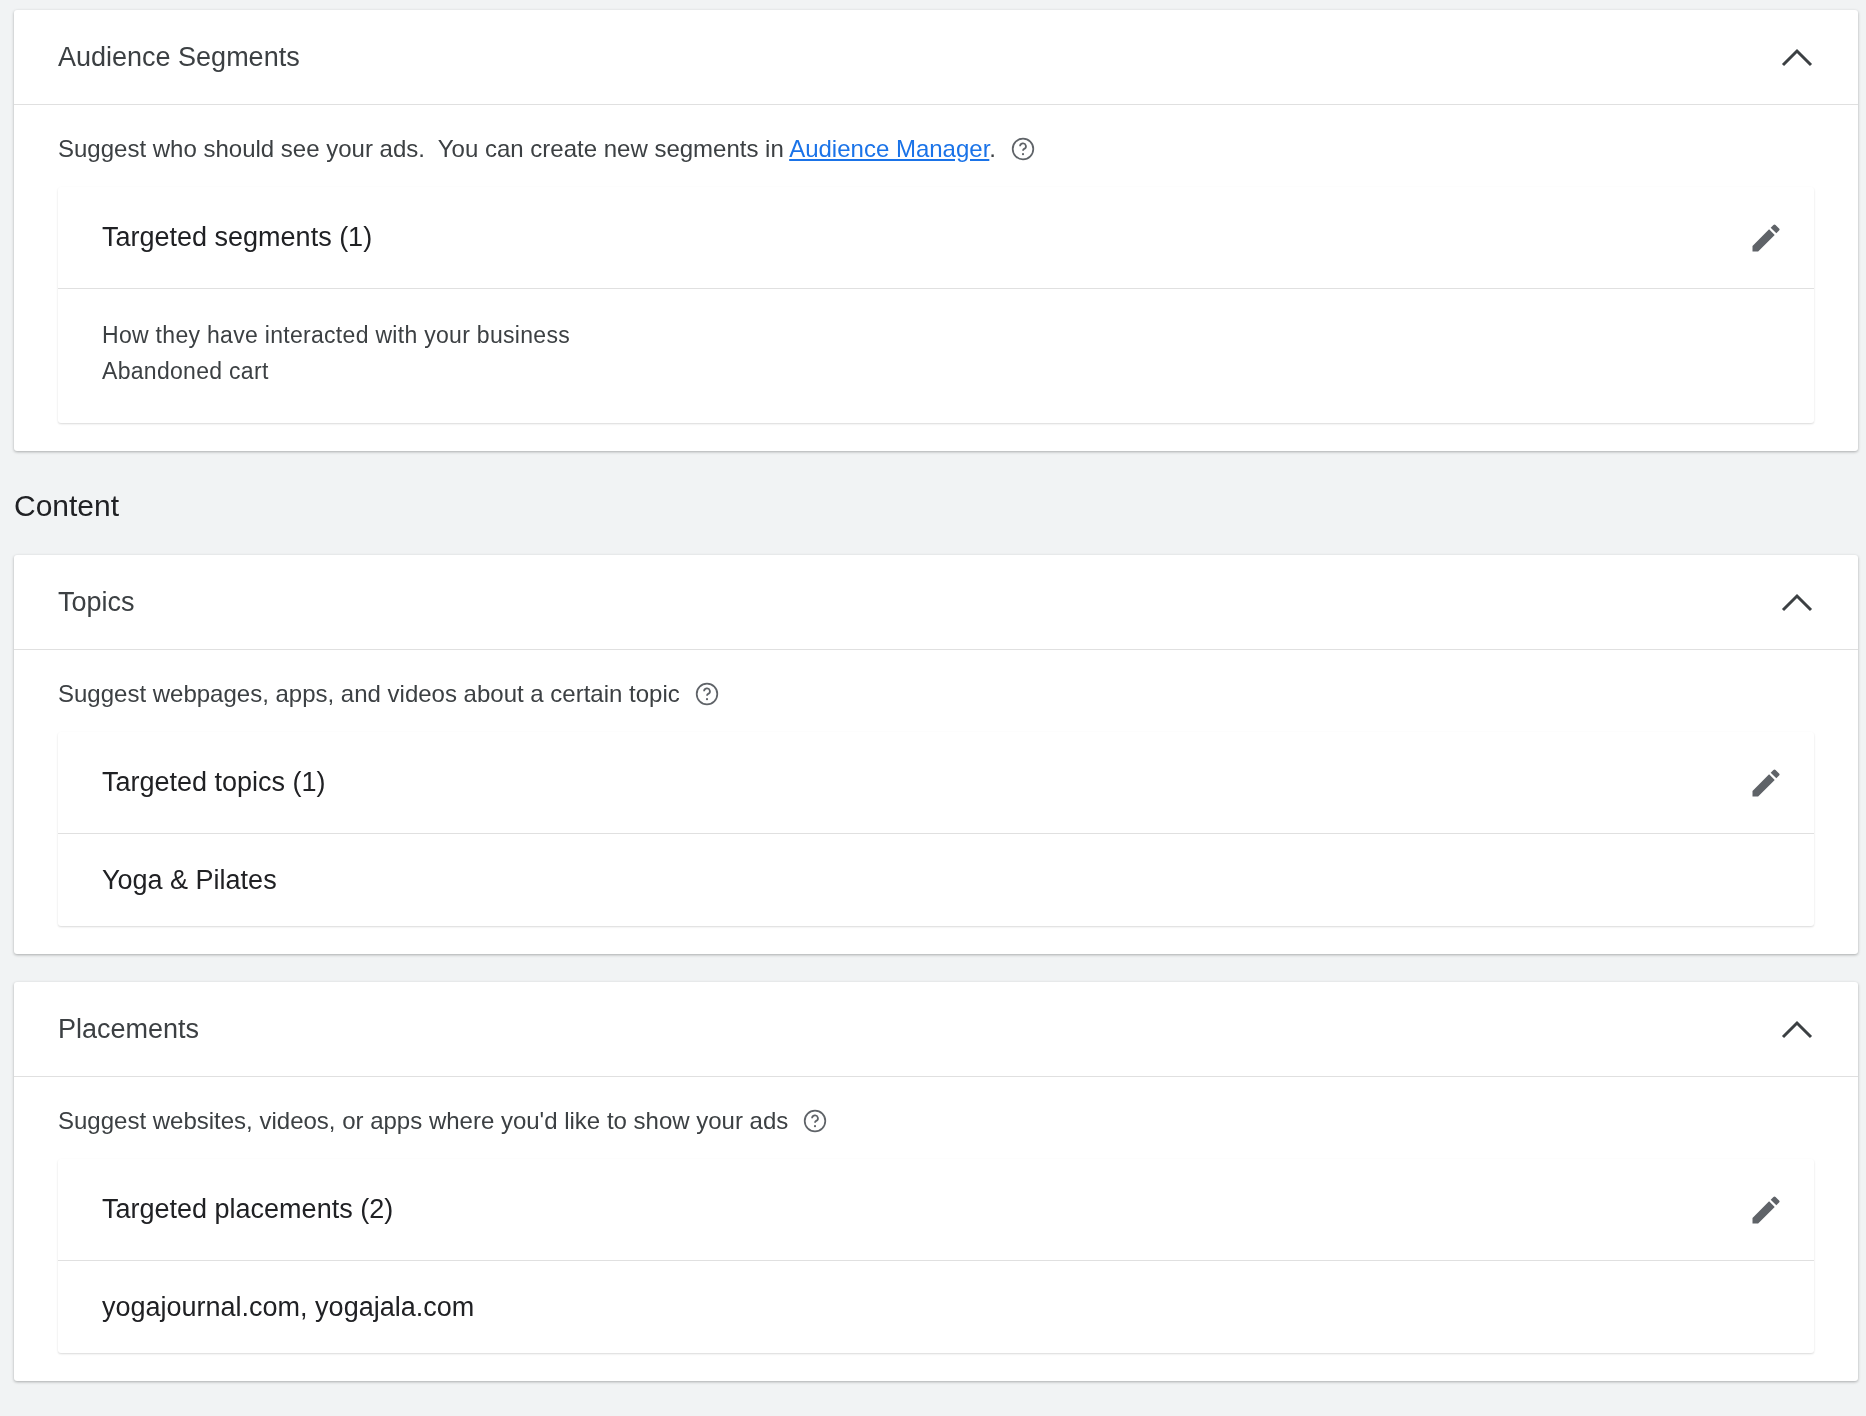 The image size is (1866, 1416). What do you see at coordinates (214, 783) in the screenshot?
I see `panel-heading: Targeted topics (1)` at bounding box center [214, 783].